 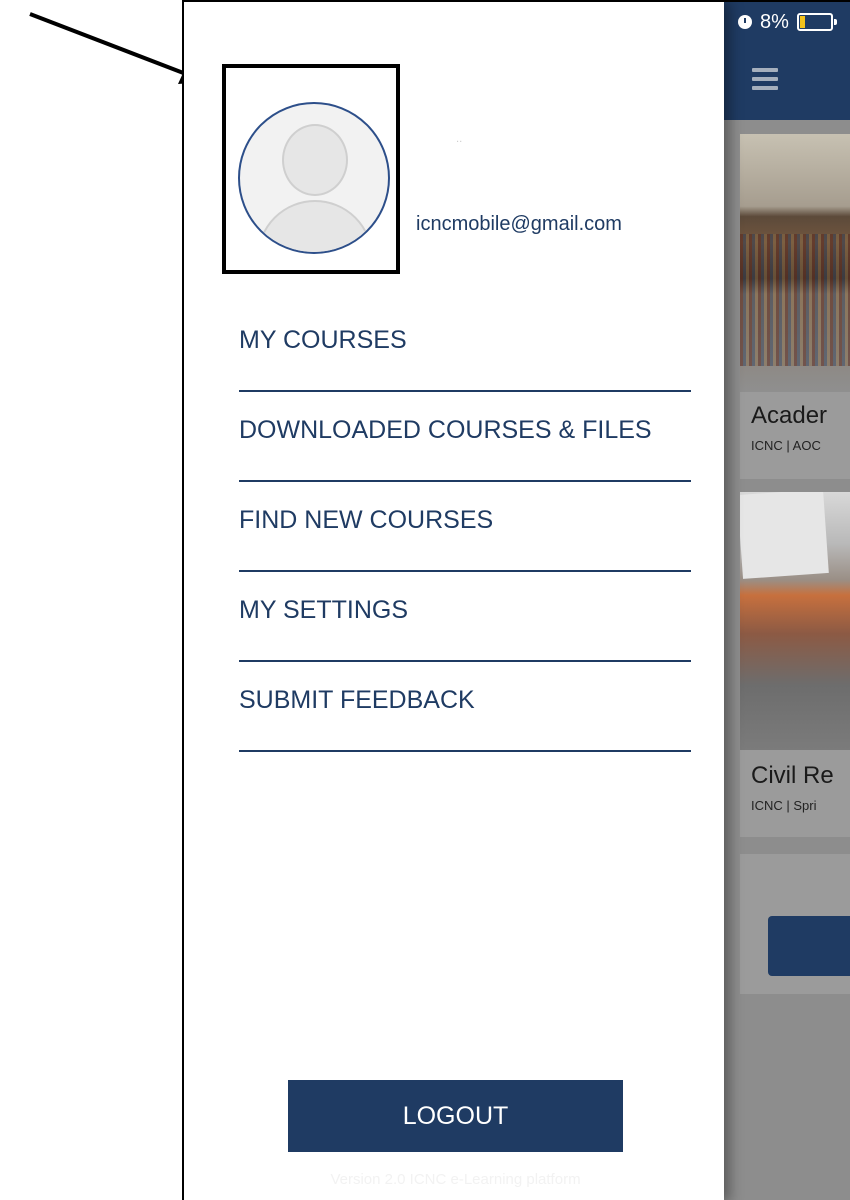 What do you see at coordinates (465, 617) in the screenshot?
I see `menu-item-my-settings: MY SETTINGS` at bounding box center [465, 617].